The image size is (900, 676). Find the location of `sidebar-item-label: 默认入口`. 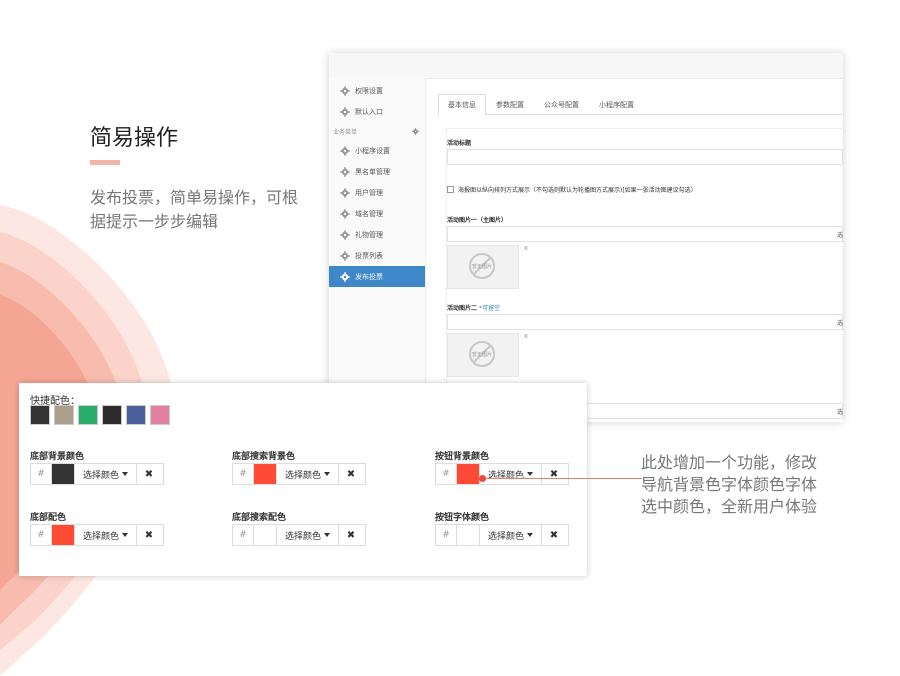

sidebar-item-label: 默认入口 is located at coordinates (369, 111).